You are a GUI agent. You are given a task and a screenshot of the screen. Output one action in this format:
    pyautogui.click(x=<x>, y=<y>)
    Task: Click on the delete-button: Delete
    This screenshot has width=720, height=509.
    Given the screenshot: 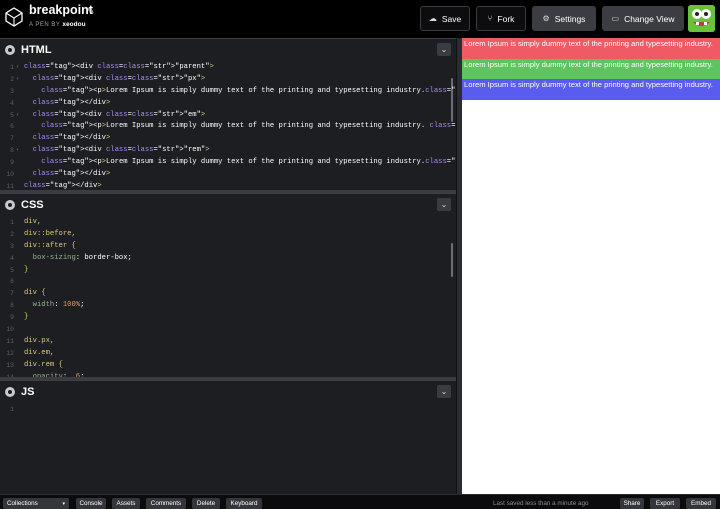 What is the action you would take?
    pyautogui.click(x=206, y=503)
    